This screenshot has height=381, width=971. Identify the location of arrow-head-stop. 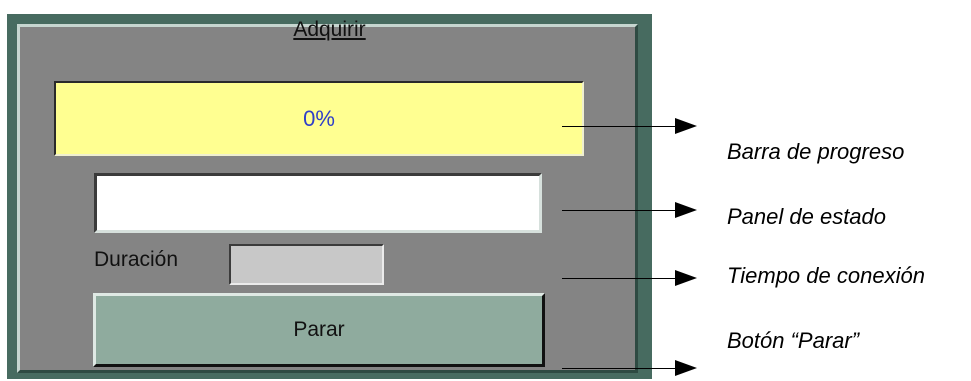
(686, 368).